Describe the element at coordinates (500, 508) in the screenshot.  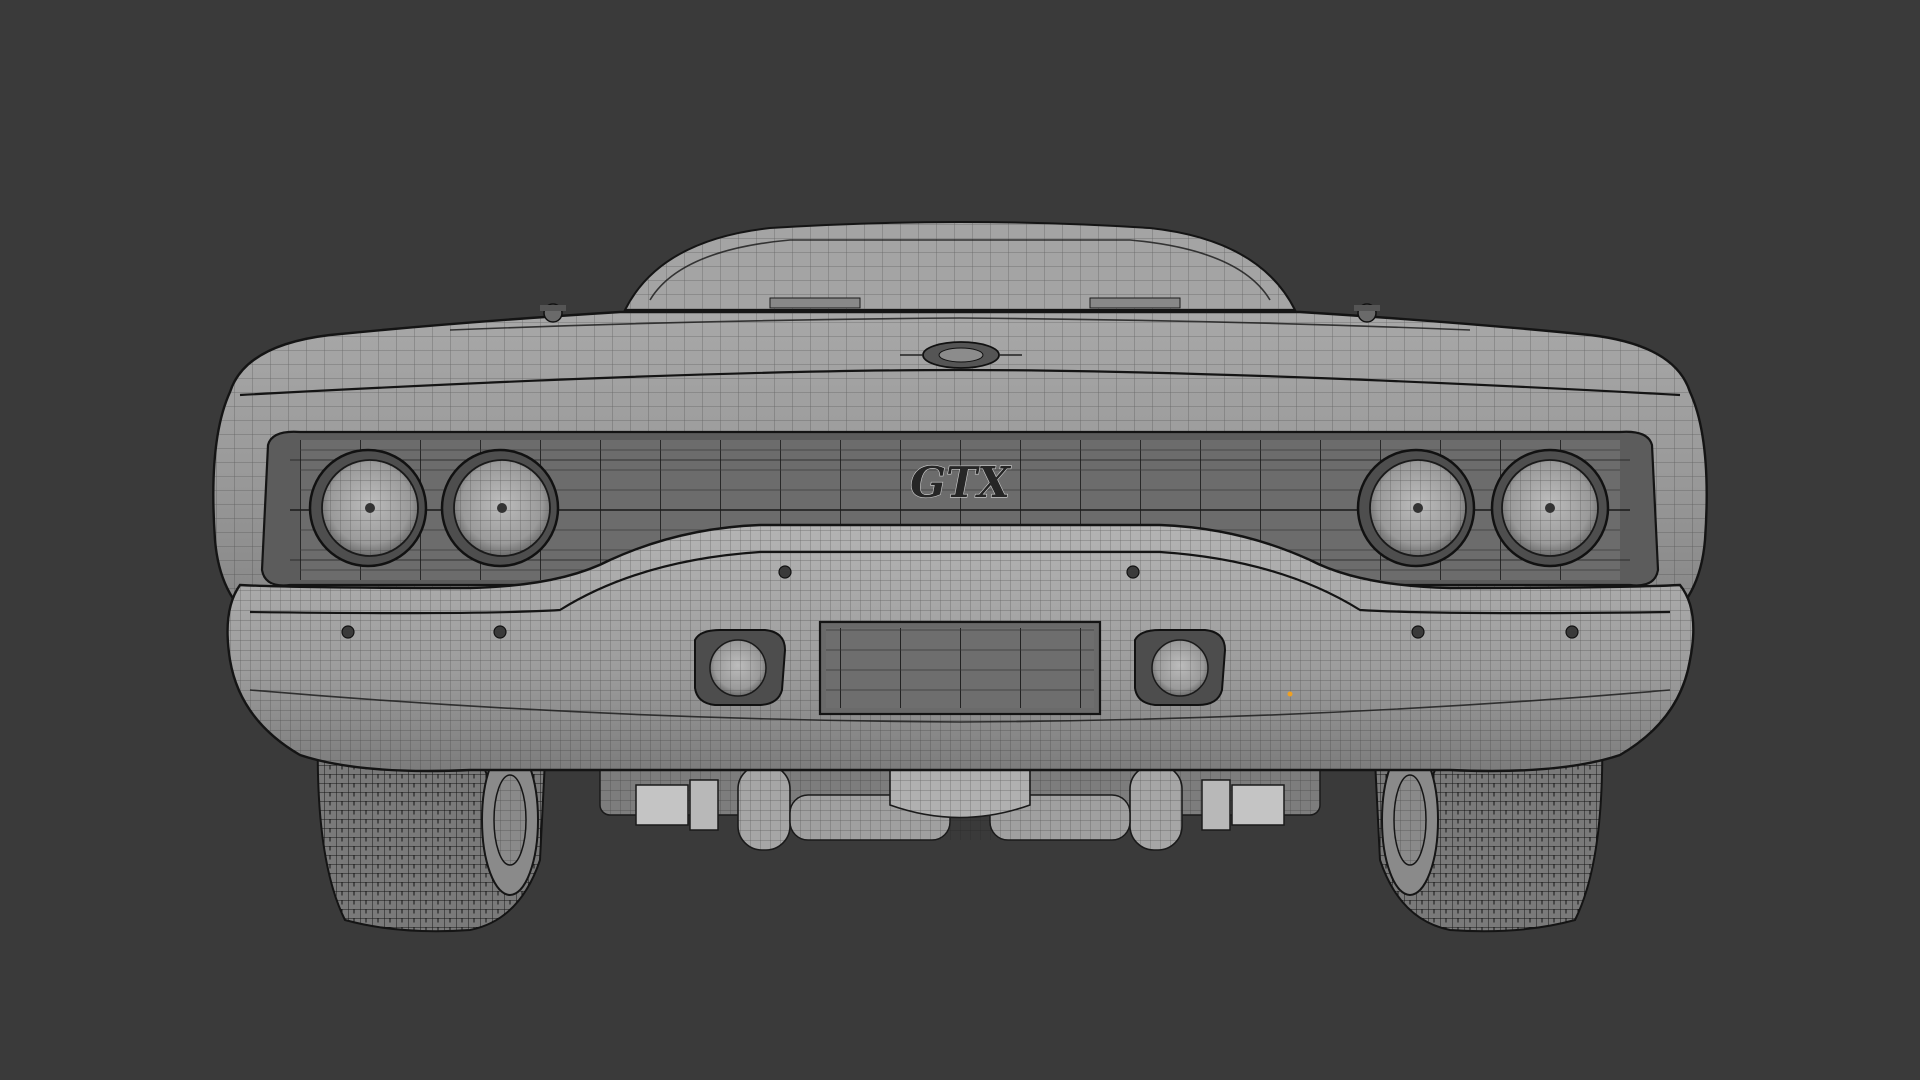
I see `headlight-left-inner` at that location.